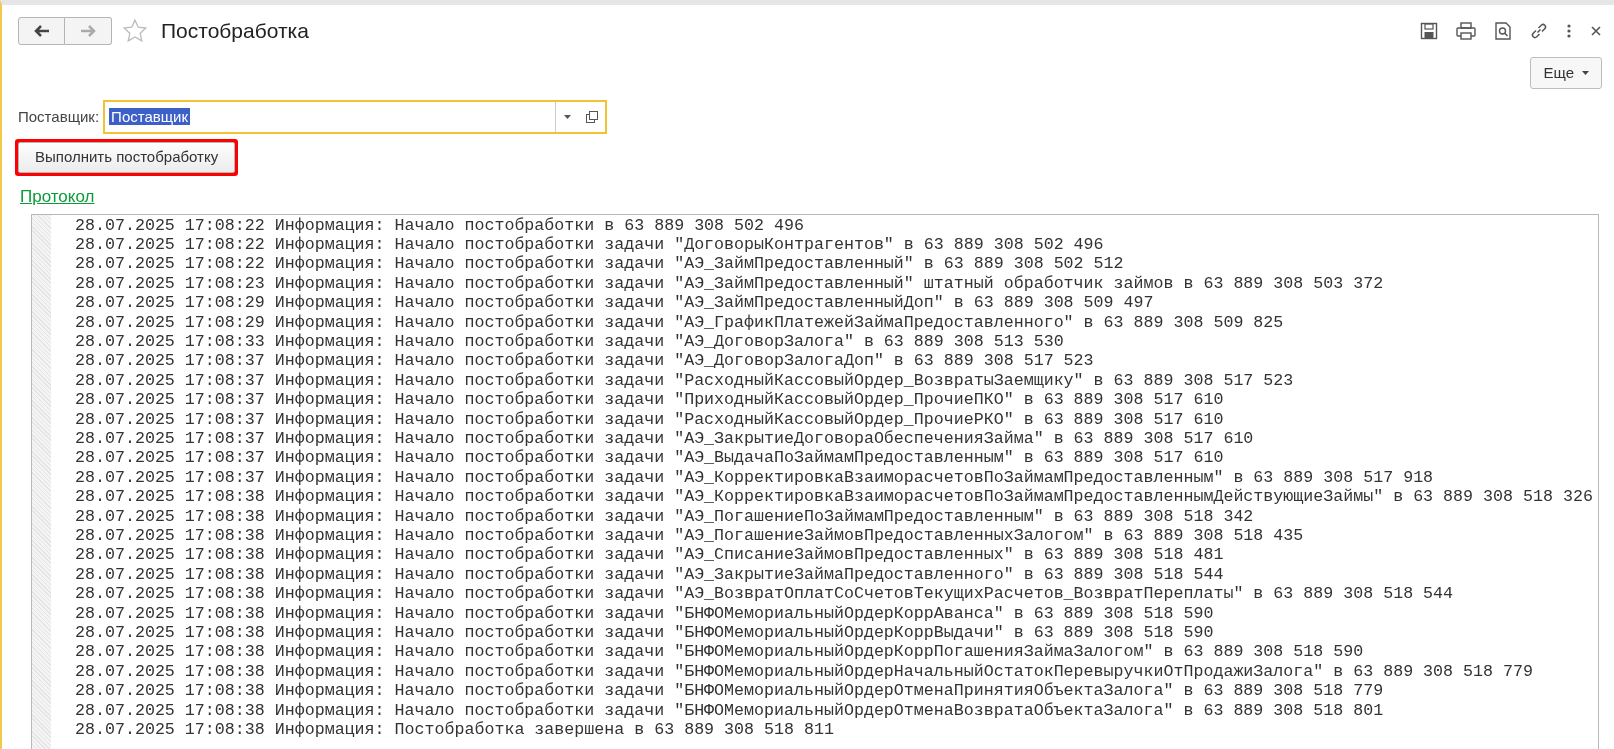 The width and height of the screenshot is (1614, 749). I want to click on log-line: 28.07.2025 17:08:38 Информация: Начало постобработки задачи "АЭ_СписаниеЗаймовПредоставленных" в 63 889 308 518 481, so click(649, 555).